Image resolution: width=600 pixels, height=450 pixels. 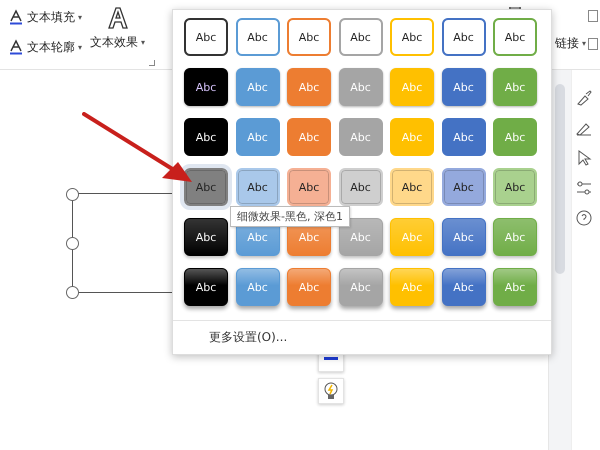 I want to click on tooltip: 细微效果-黑色, 深色1, so click(x=290, y=216).